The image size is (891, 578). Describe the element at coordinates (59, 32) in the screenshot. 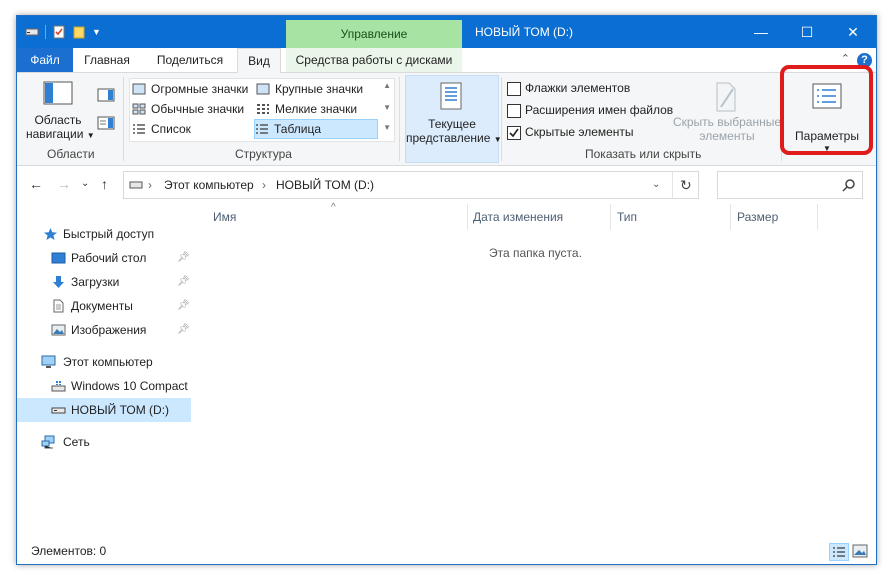

I see `properties-icon` at that location.